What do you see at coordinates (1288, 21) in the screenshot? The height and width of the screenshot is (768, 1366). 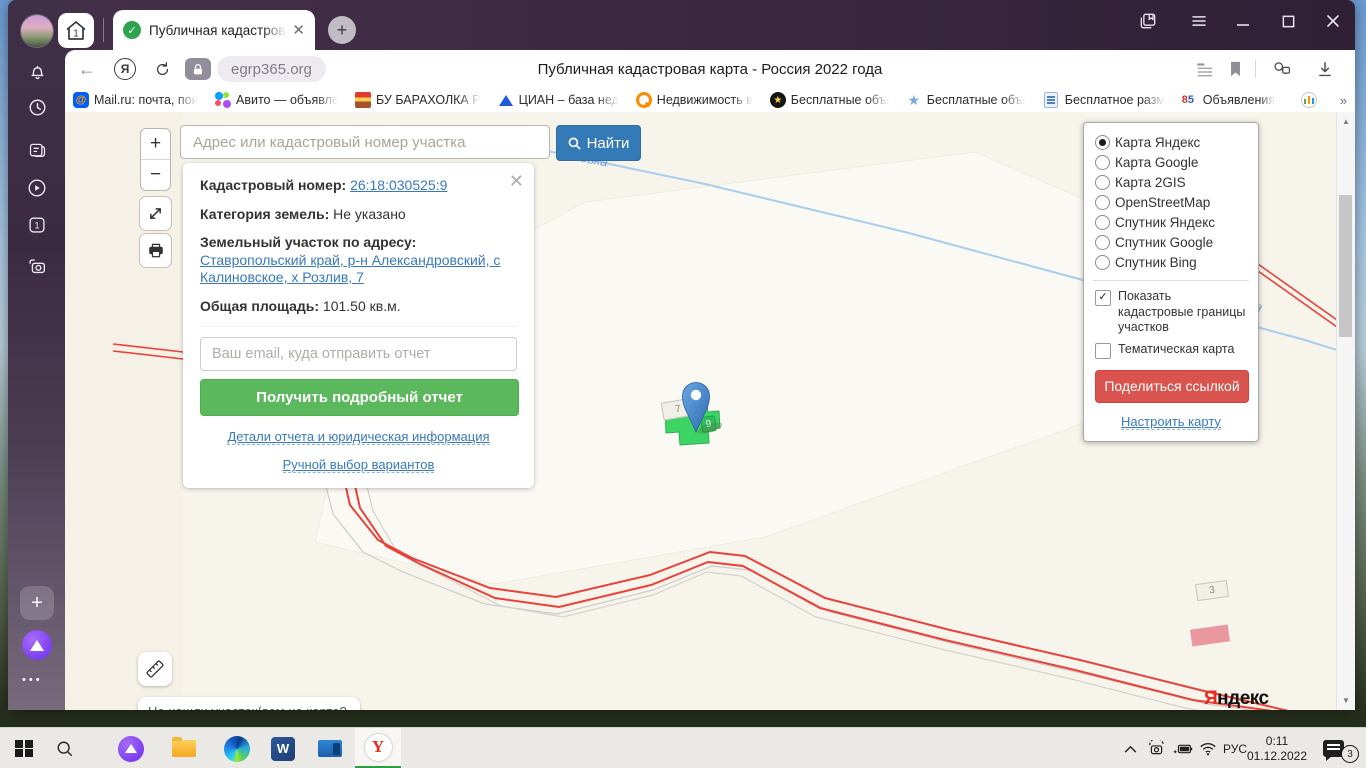 I see `maximize-button` at bounding box center [1288, 21].